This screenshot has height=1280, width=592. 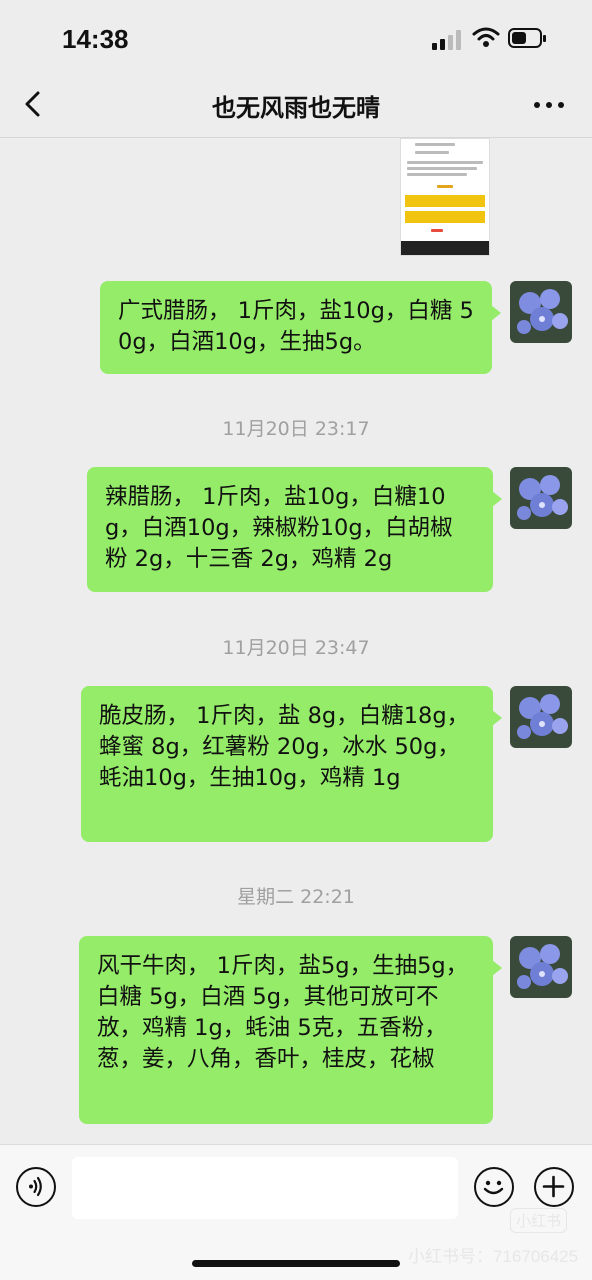 I want to click on chat-title: 也无风雨也无晴, so click(x=296, y=108).